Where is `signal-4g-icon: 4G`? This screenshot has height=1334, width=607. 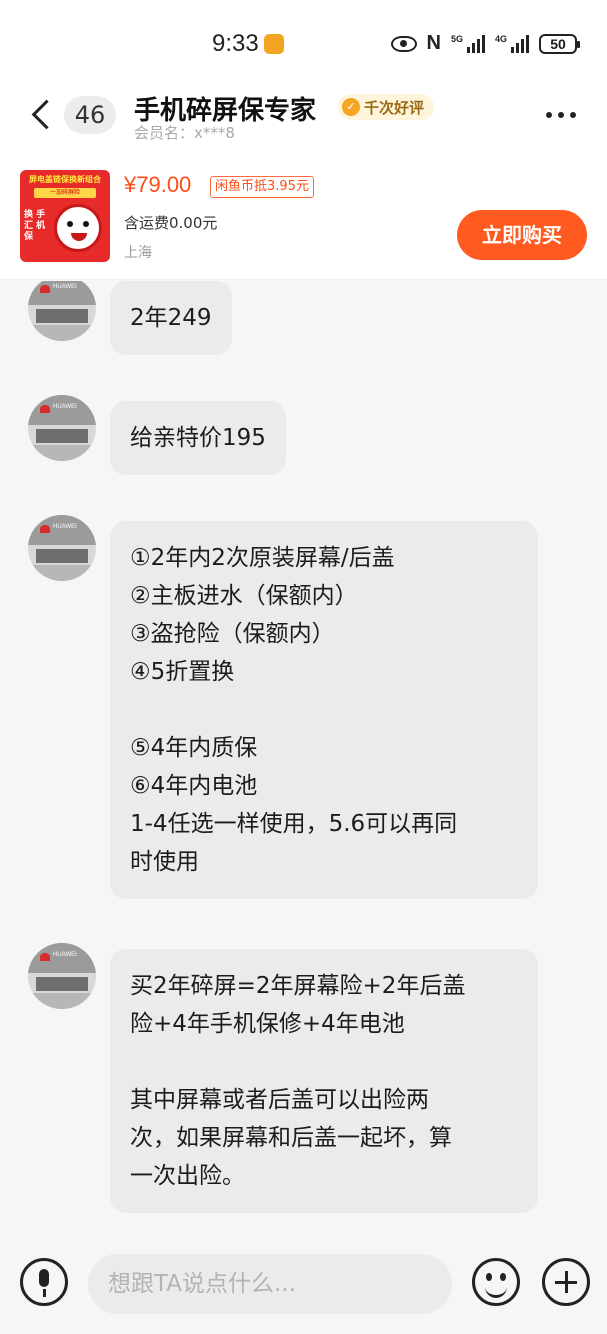 signal-4g-icon: 4G is located at coordinates (511, 43).